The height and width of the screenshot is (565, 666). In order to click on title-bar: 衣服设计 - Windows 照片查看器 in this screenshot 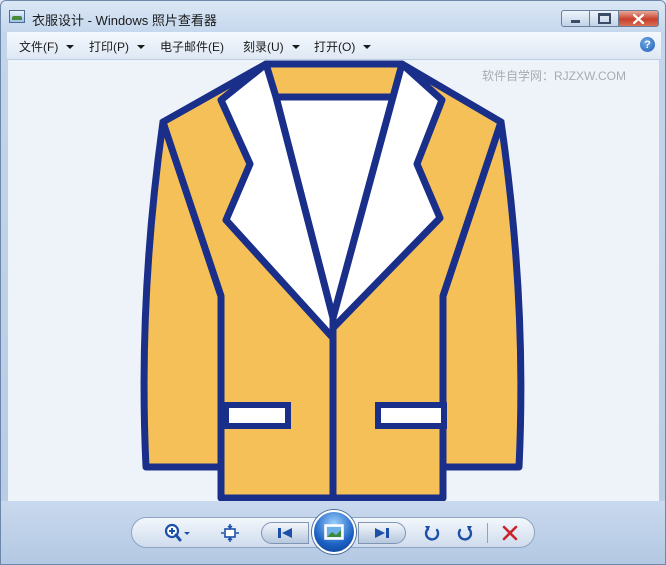, I will do `click(333, 16)`.